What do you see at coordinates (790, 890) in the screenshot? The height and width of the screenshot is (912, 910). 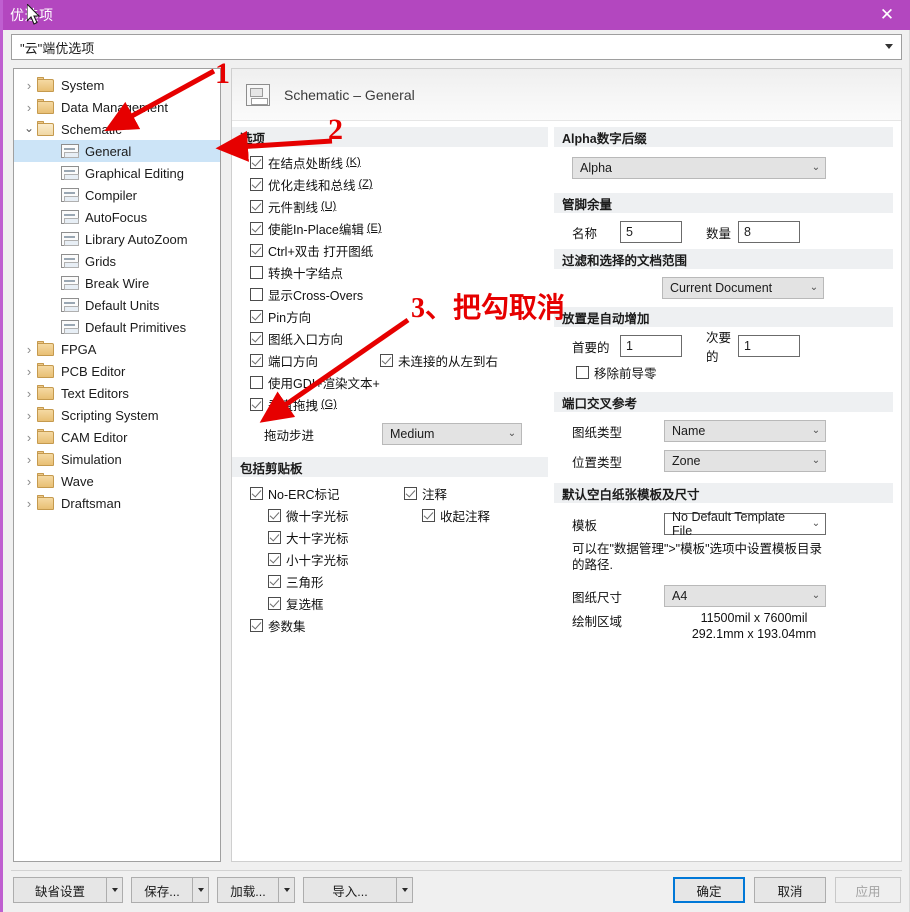 I see `cancel-button: 取消` at bounding box center [790, 890].